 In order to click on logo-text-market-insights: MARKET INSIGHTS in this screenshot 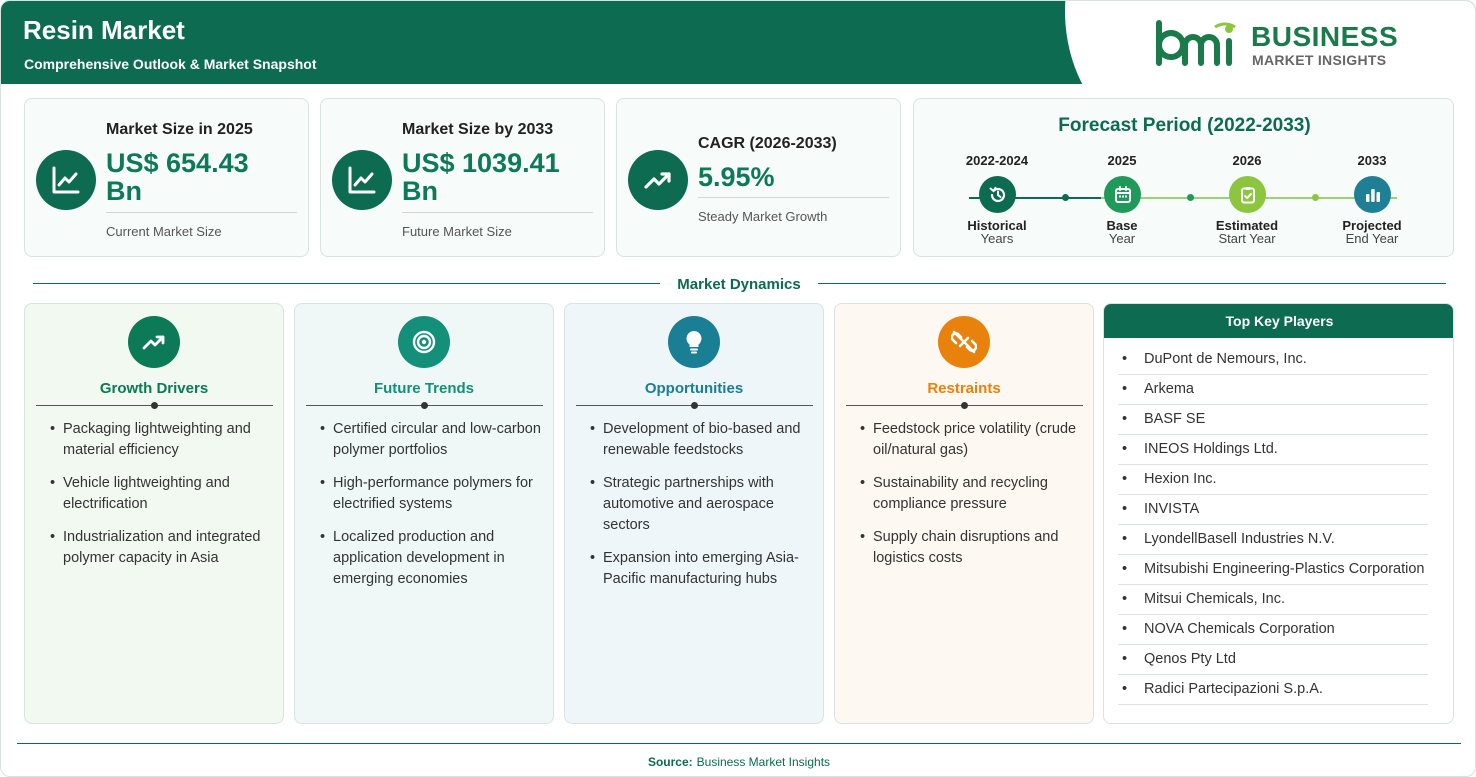, I will do `click(1319, 60)`.